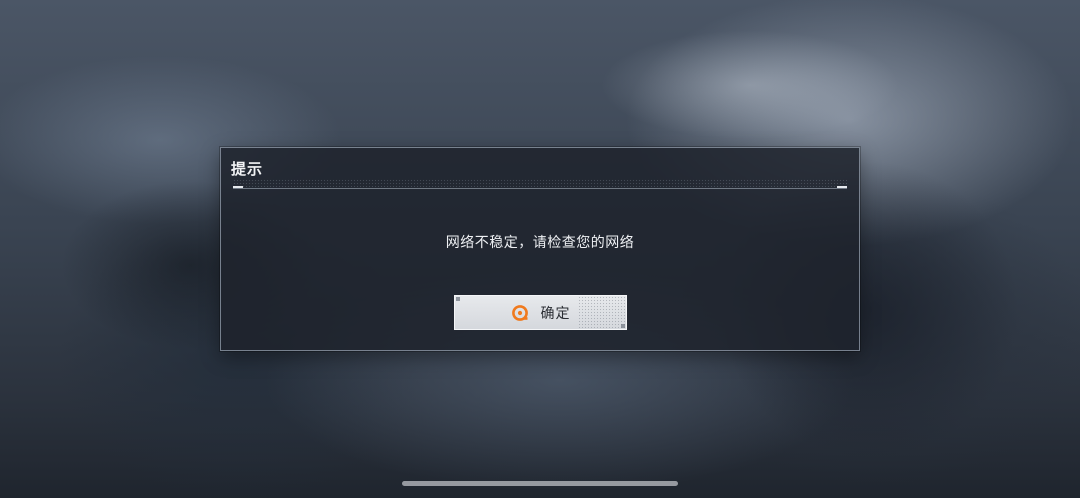 This screenshot has height=498, width=1080. What do you see at coordinates (540, 483) in the screenshot?
I see `home-indicator` at bounding box center [540, 483].